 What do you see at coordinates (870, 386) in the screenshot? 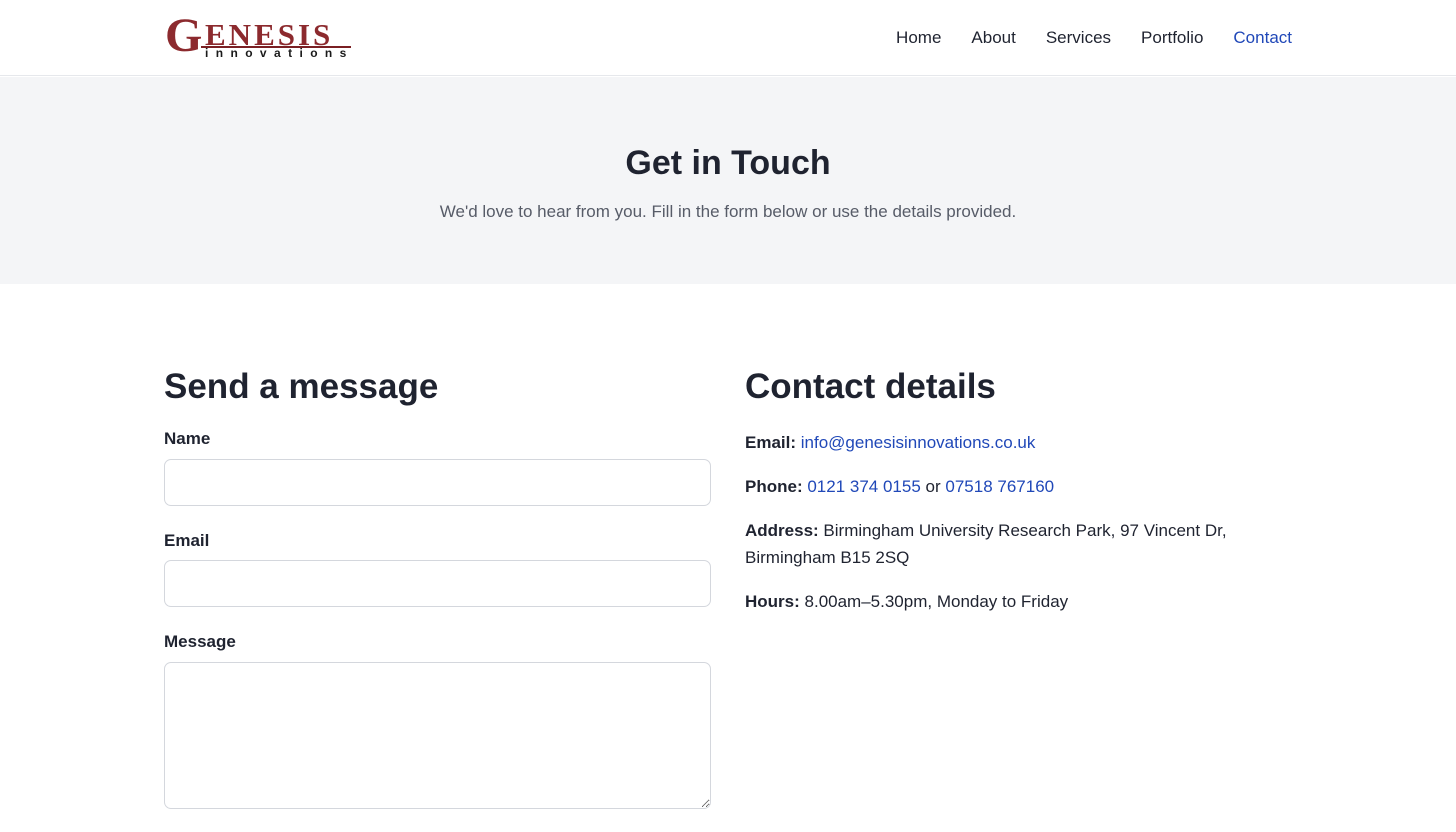
I see `details-heading: Contact details` at bounding box center [870, 386].